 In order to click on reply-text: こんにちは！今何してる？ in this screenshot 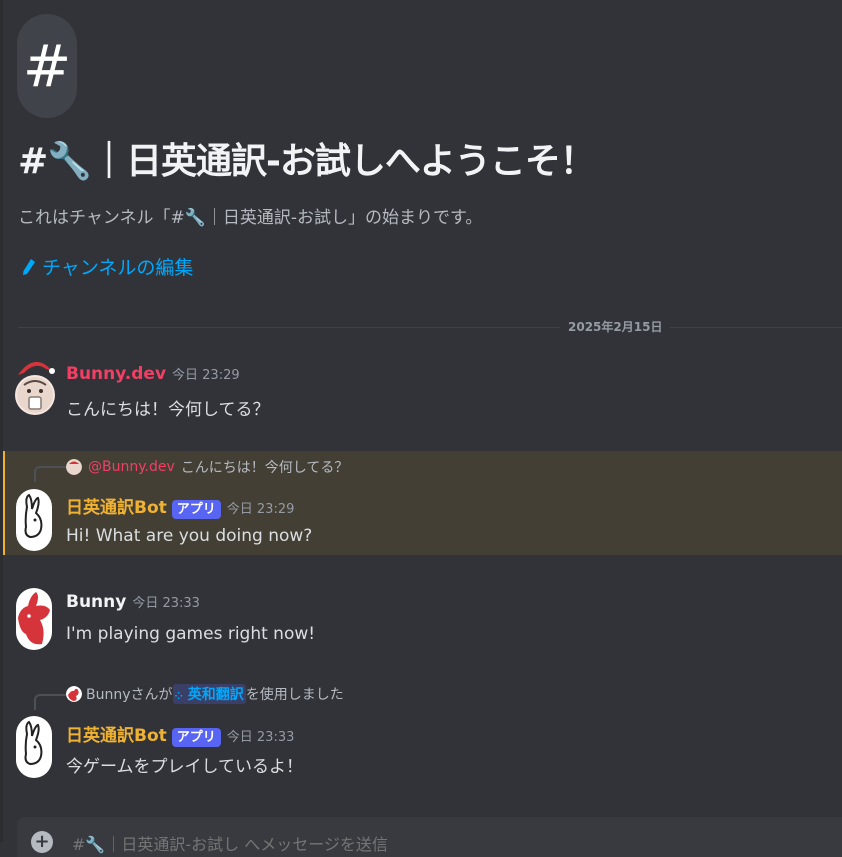, I will do `click(264, 468)`.